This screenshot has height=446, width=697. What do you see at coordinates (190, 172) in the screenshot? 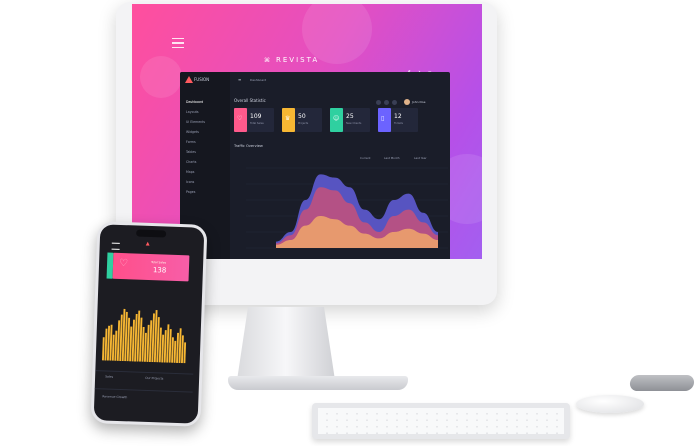
I see `sidebar-item-maps: Maps` at bounding box center [190, 172].